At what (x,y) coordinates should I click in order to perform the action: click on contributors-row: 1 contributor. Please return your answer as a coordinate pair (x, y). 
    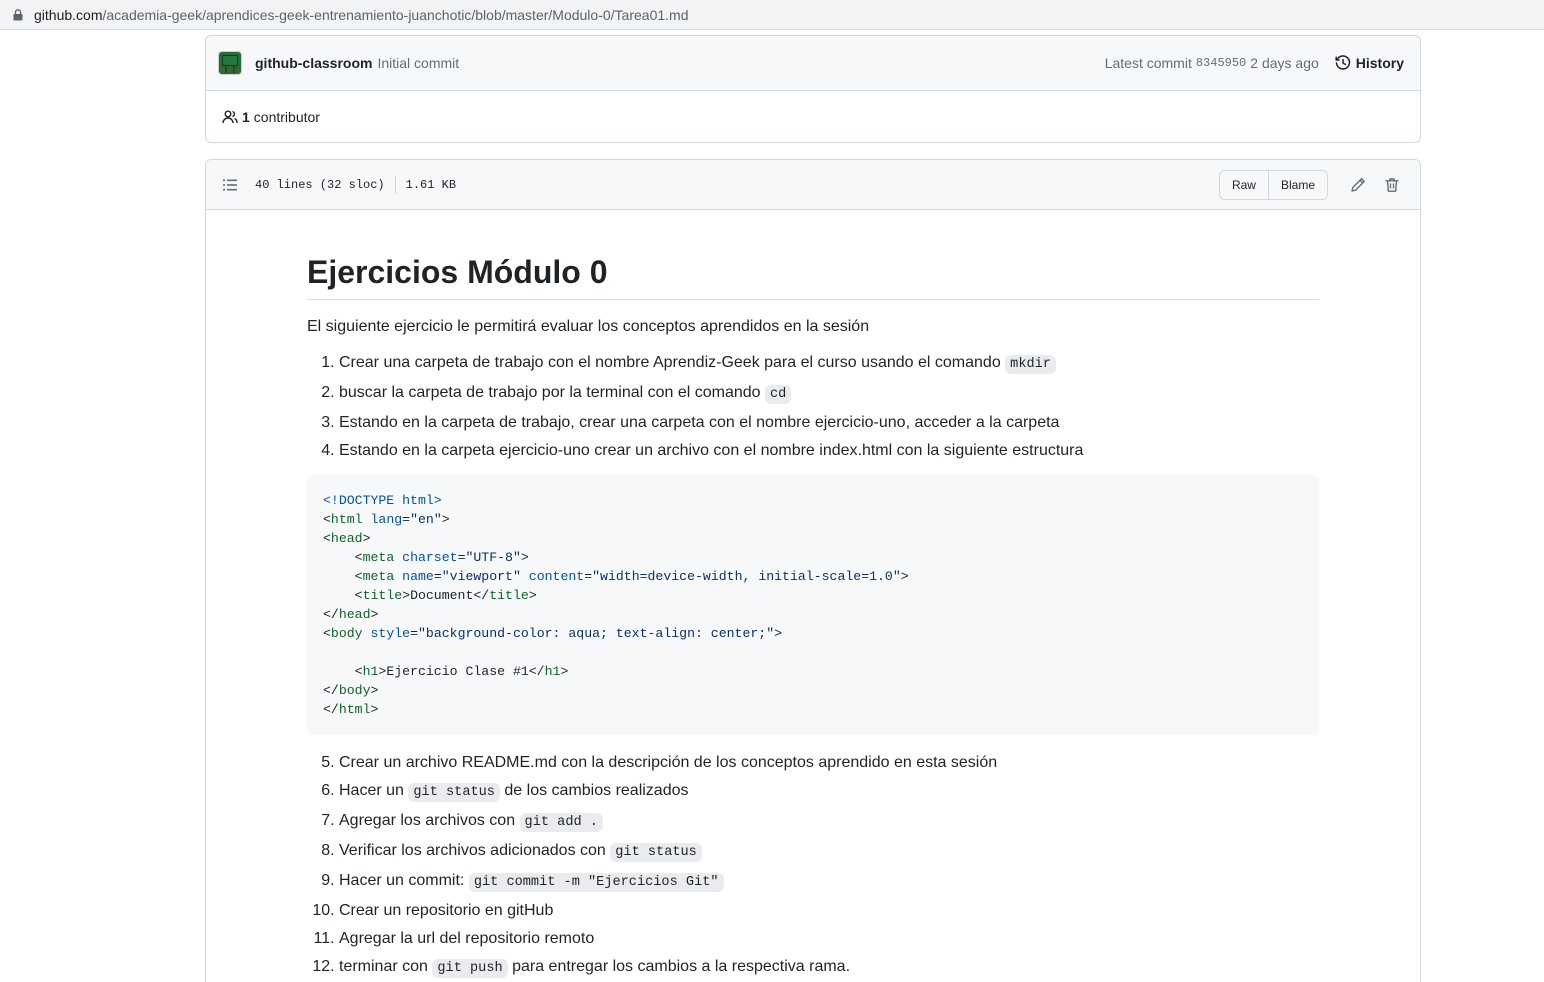
    Looking at the image, I should click on (813, 116).